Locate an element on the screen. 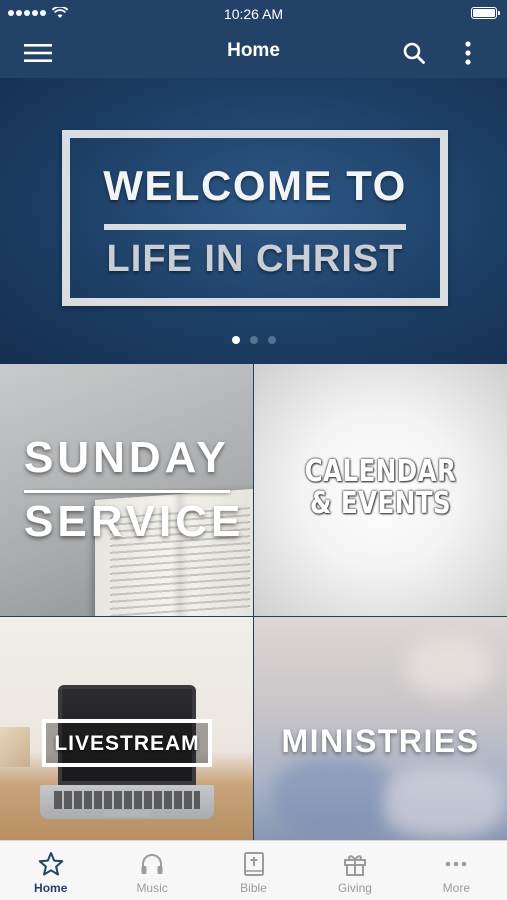 The width and height of the screenshot is (507, 900). hero-title-line1: WELCOME TO is located at coordinates (255, 185).